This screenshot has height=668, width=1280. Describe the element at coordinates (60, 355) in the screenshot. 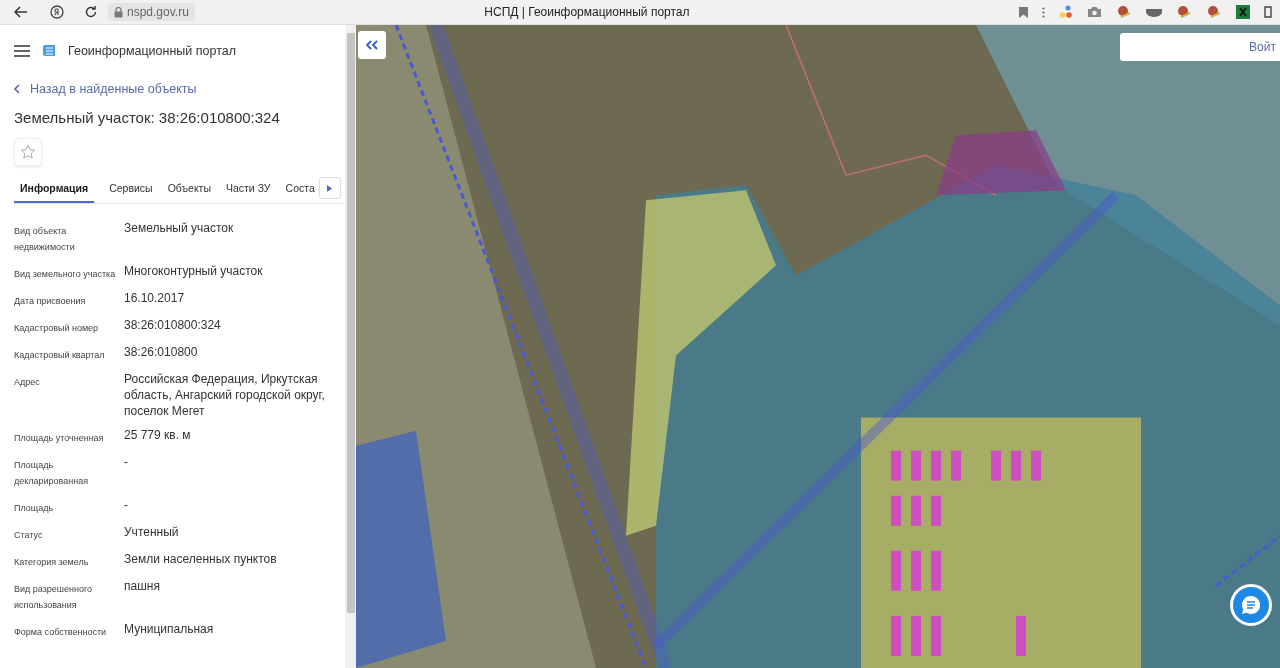

I see `field-label: Кадастровый квартал` at that location.